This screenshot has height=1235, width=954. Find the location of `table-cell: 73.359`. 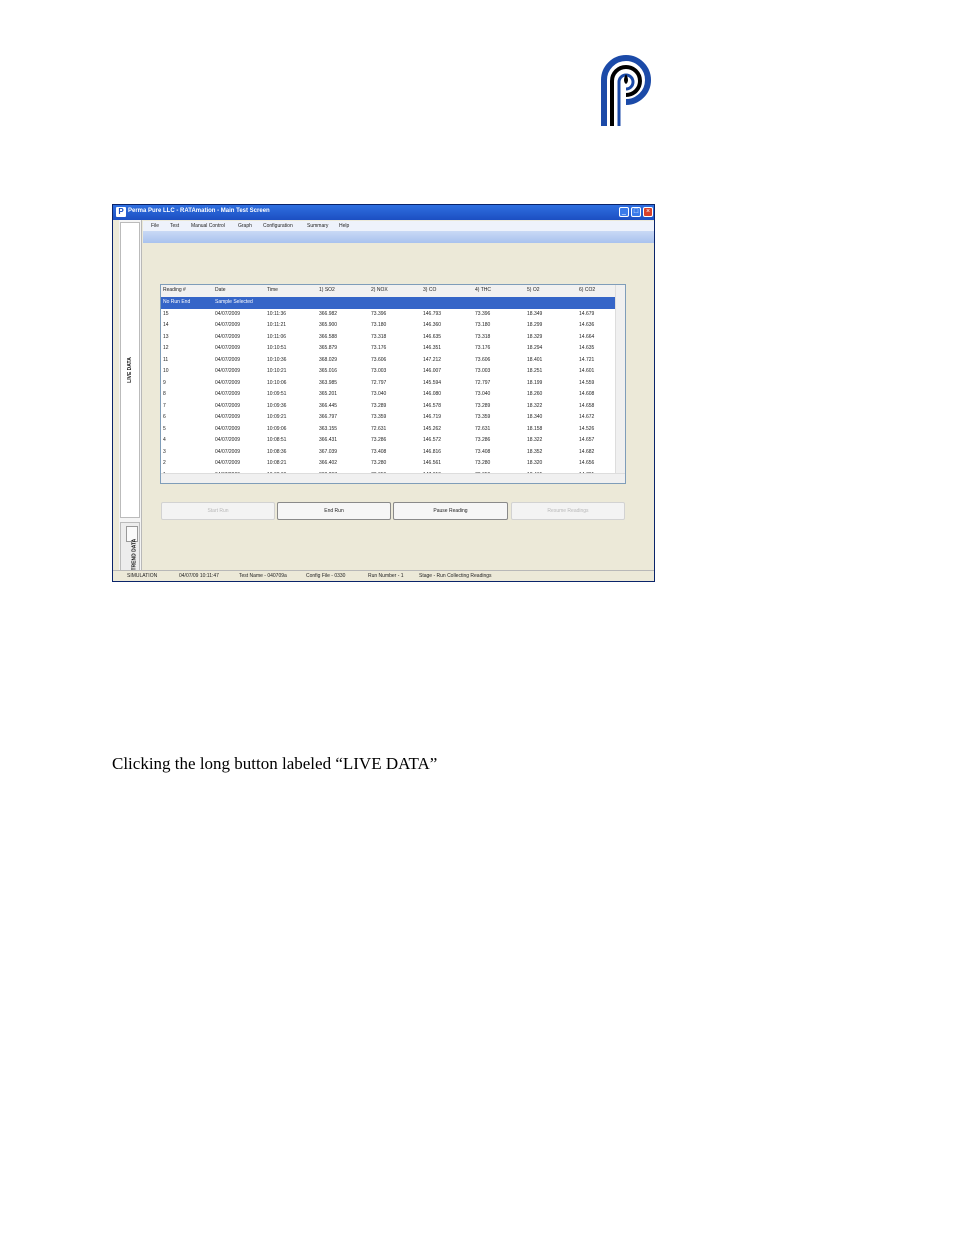

table-cell: 73.359 is located at coordinates (379, 417).